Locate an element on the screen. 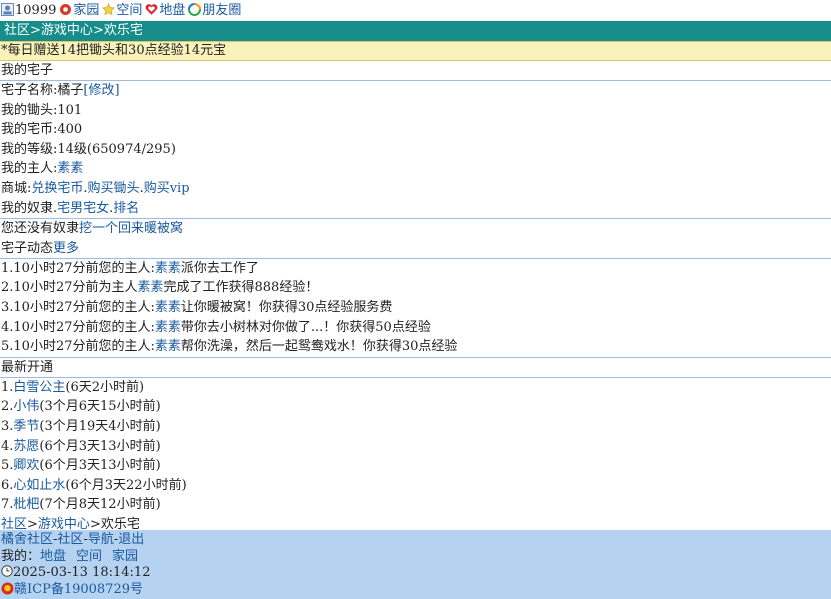  newest-item-time: (3个月19天4小时前) is located at coordinates (100, 426).